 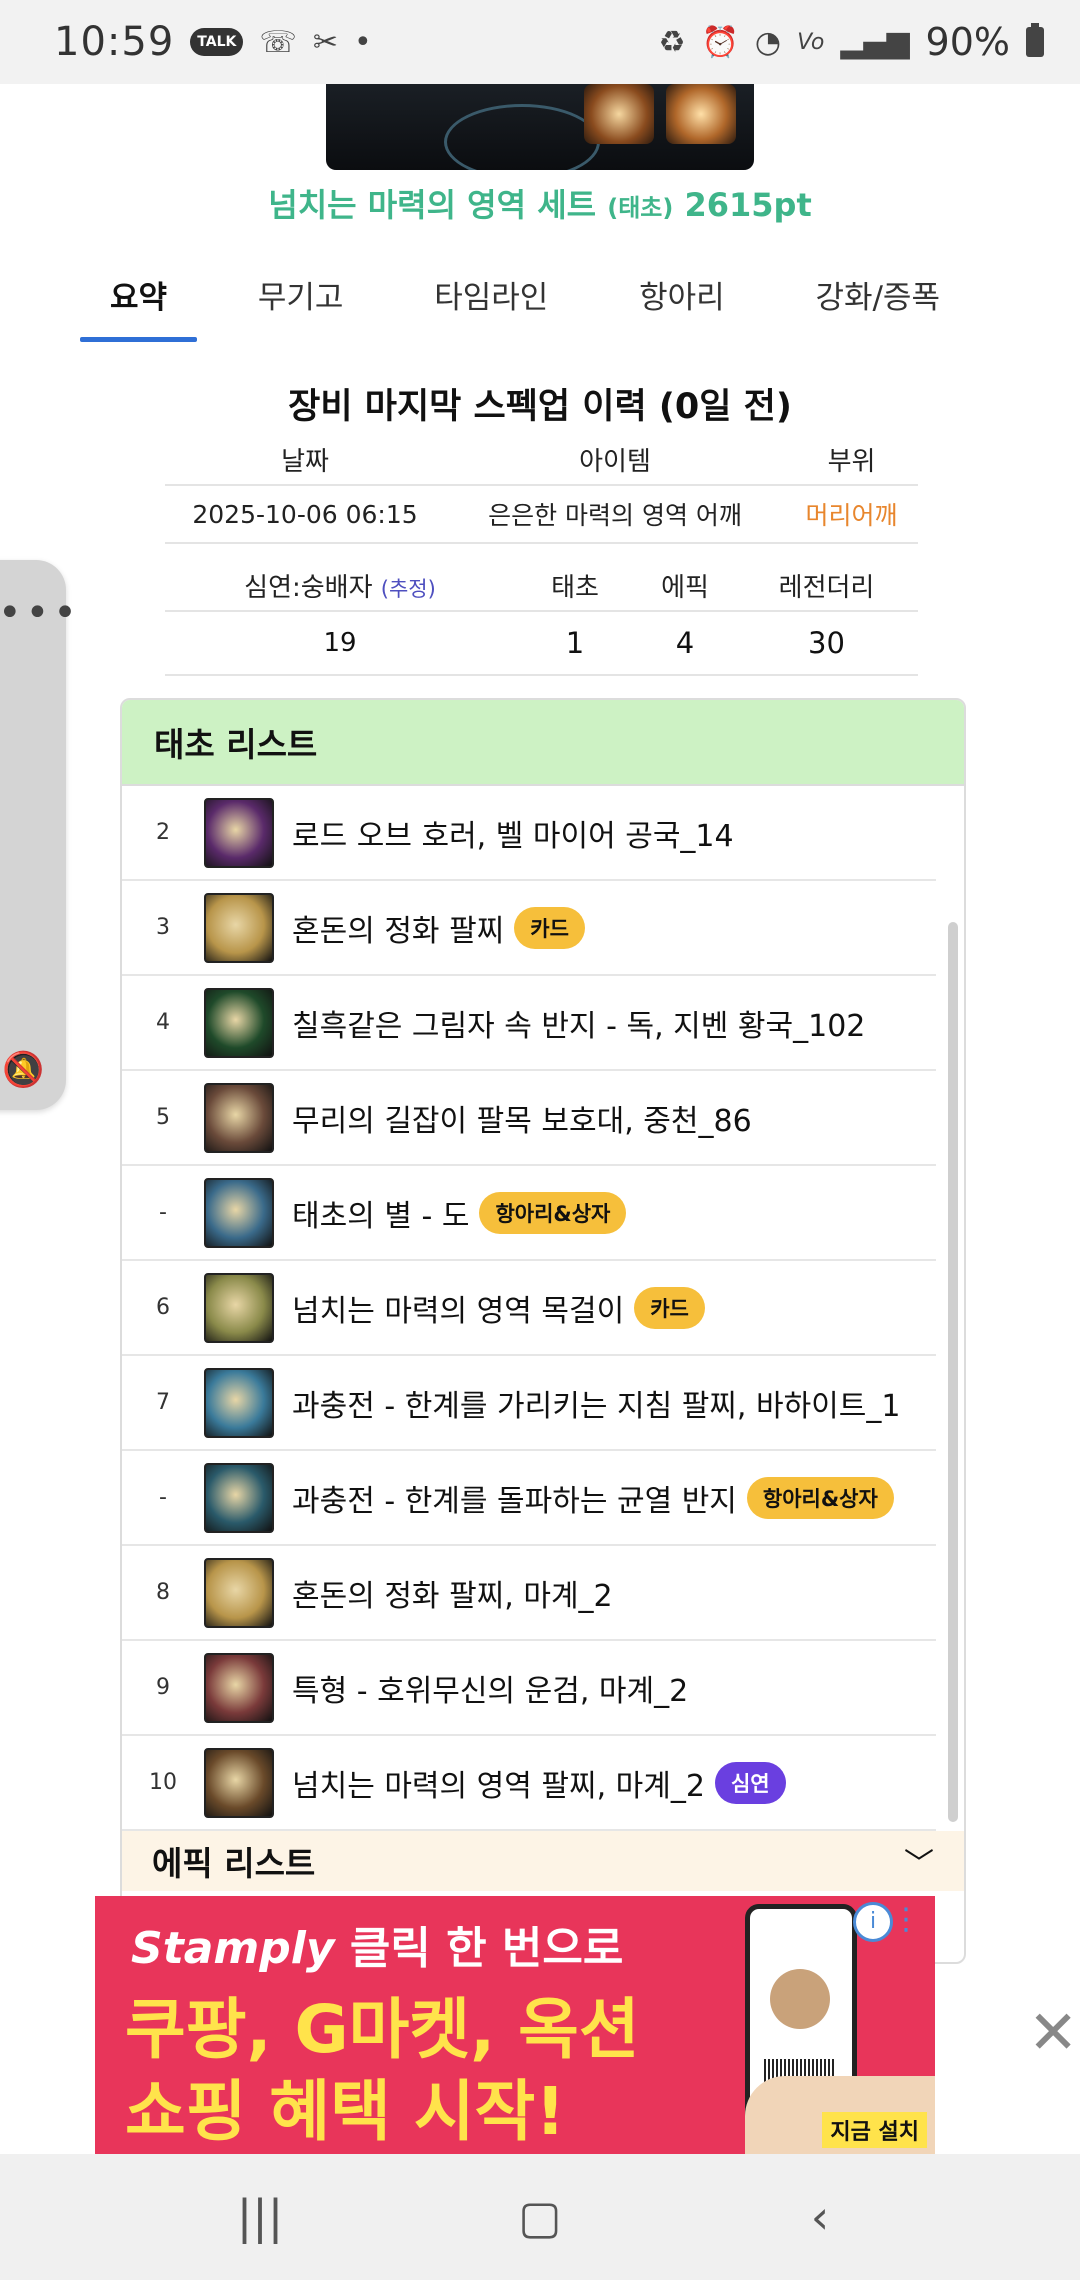 I want to click on list-item: 10 넘치는 마력의 영역 팔찌, 마계_2 심연, so click(x=529, y=1783).